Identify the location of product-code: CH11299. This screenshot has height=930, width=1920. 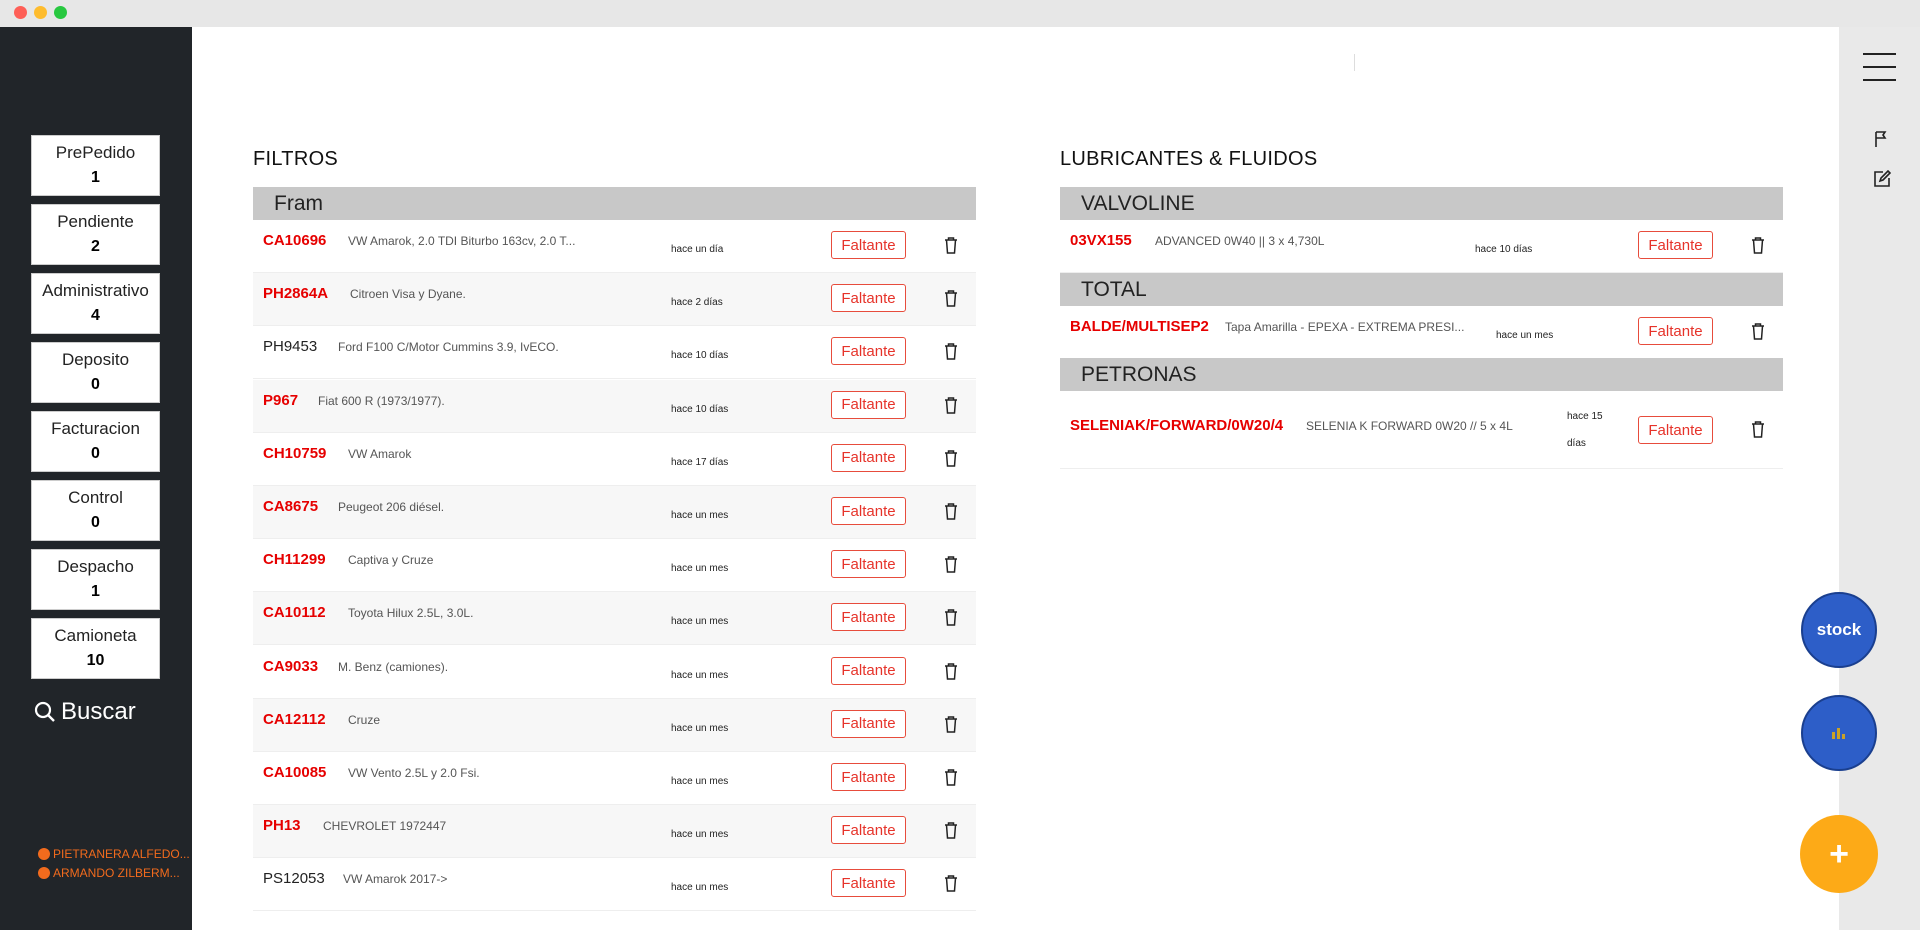
(294, 559).